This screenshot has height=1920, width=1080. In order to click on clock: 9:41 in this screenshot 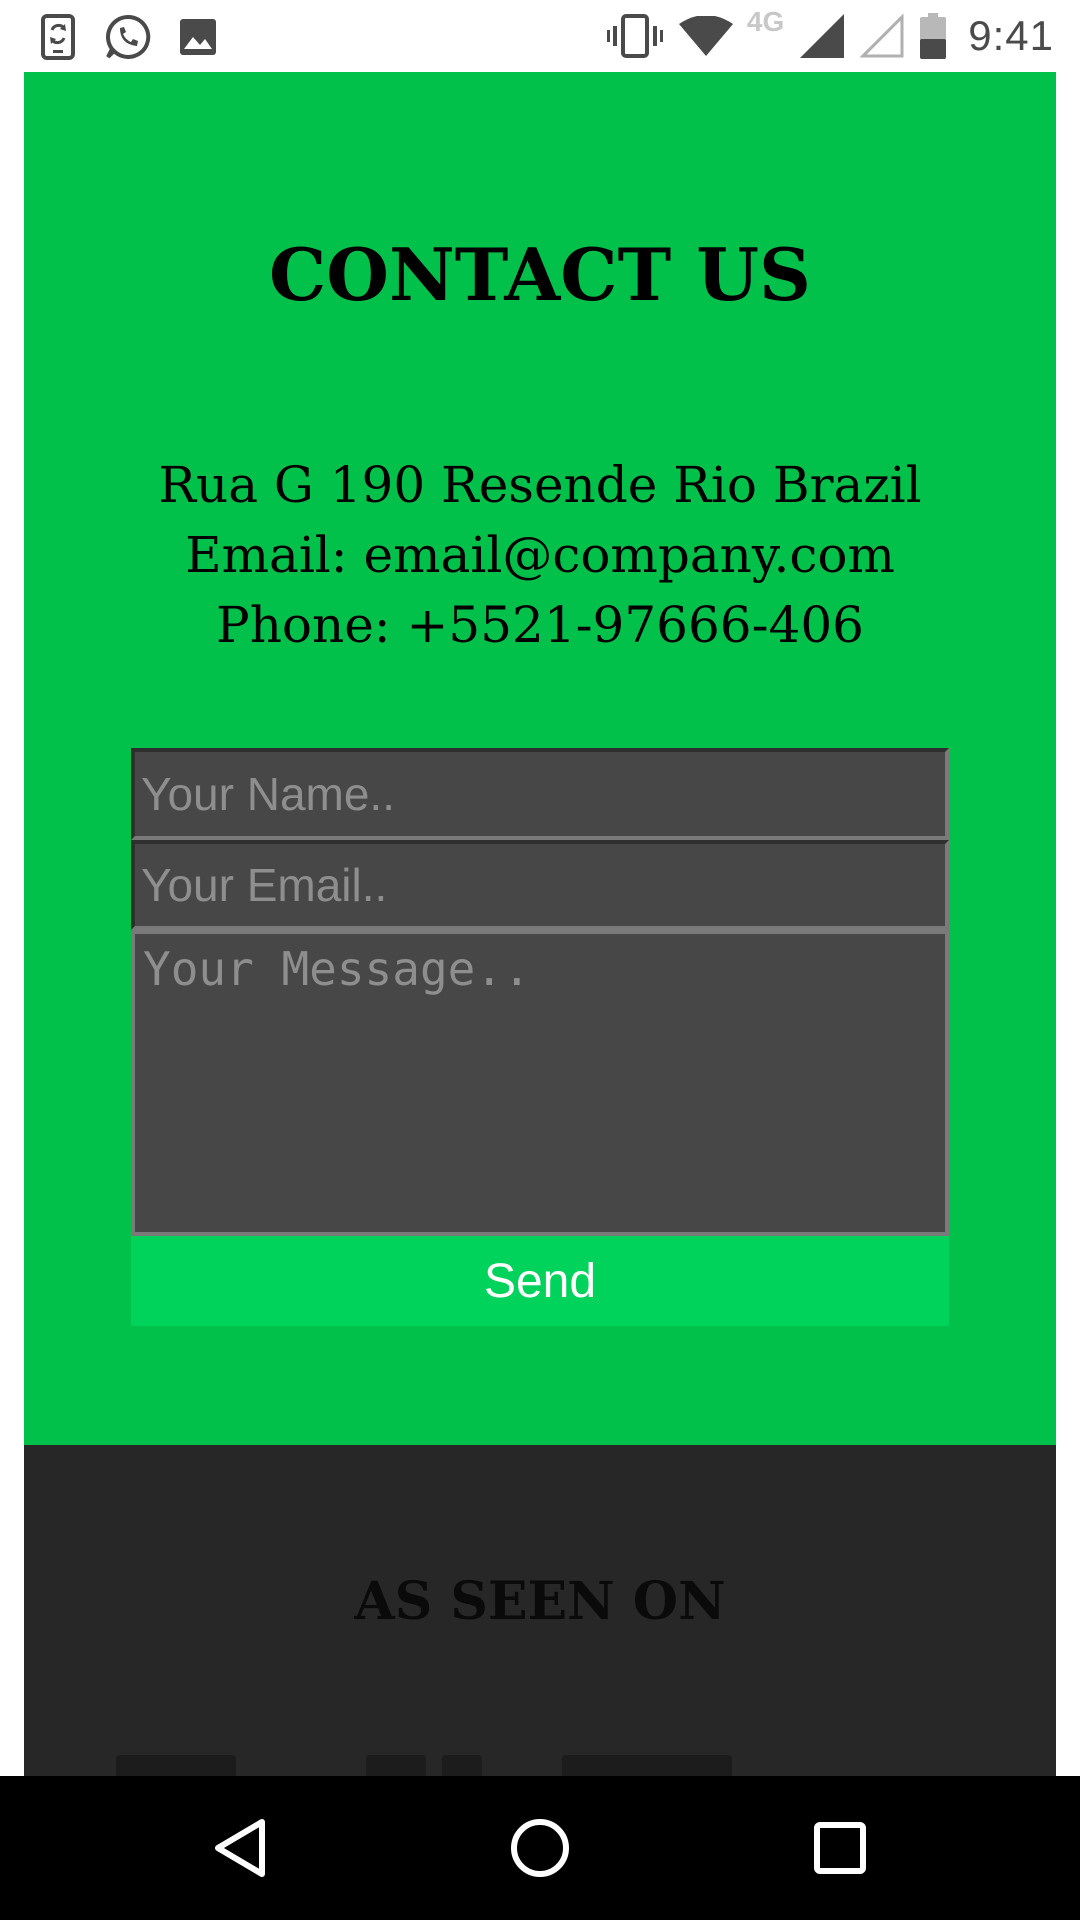, I will do `click(1011, 35)`.